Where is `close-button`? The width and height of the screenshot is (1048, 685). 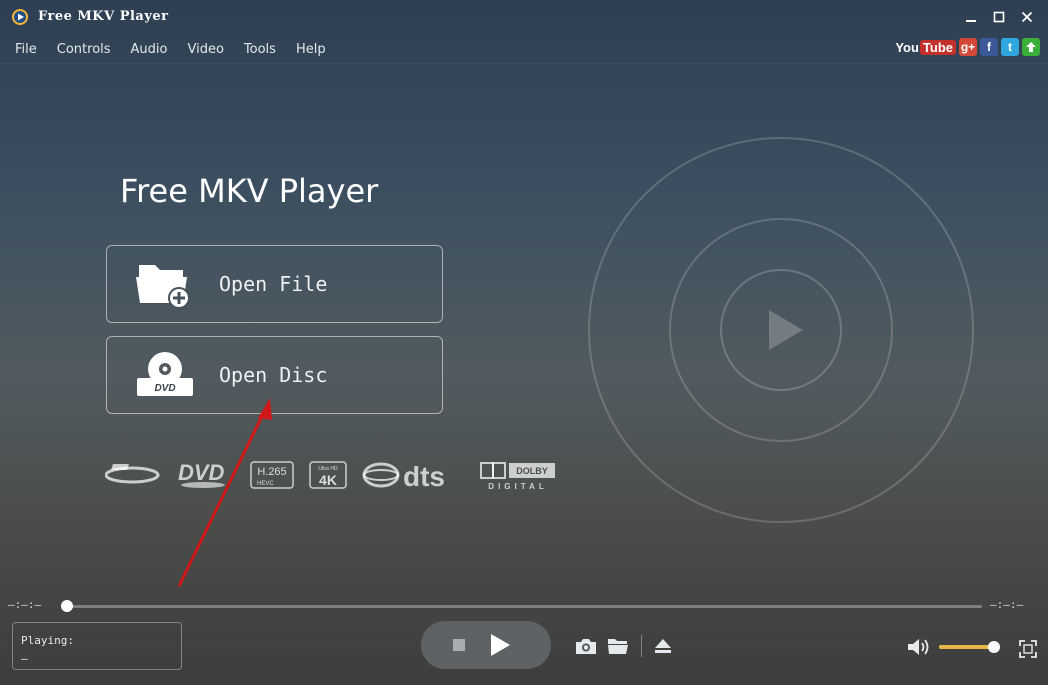
close-button is located at coordinates (1027, 17).